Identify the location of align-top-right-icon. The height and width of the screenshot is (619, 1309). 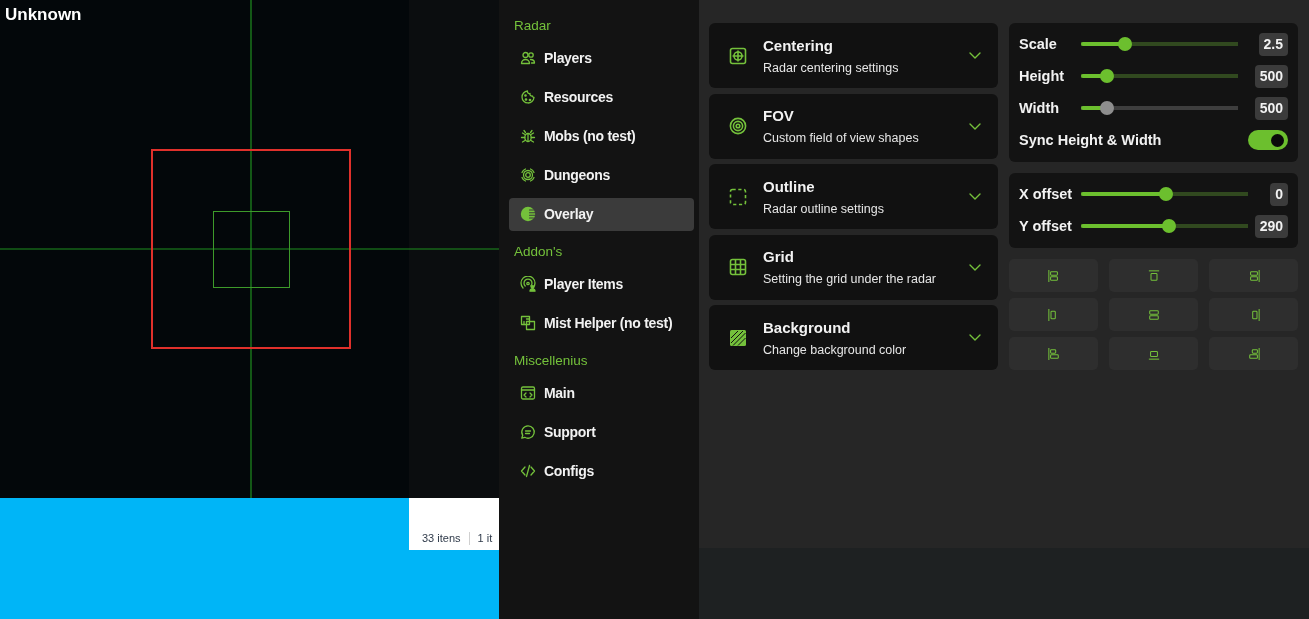
(1253, 275).